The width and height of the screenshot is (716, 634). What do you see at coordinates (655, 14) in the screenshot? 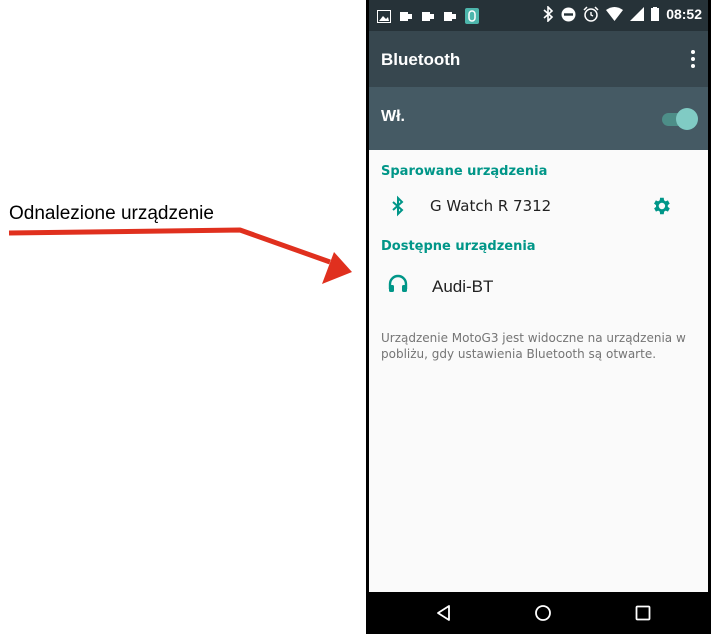
I see `battery-icon` at bounding box center [655, 14].